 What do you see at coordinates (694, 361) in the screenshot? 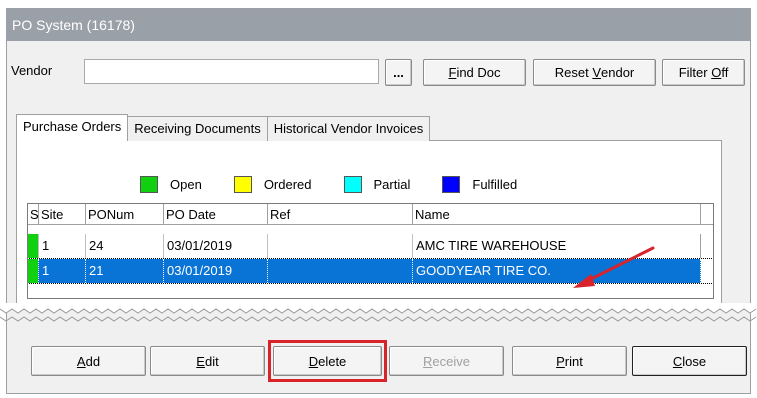
I see `close-label: lose` at bounding box center [694, 361].